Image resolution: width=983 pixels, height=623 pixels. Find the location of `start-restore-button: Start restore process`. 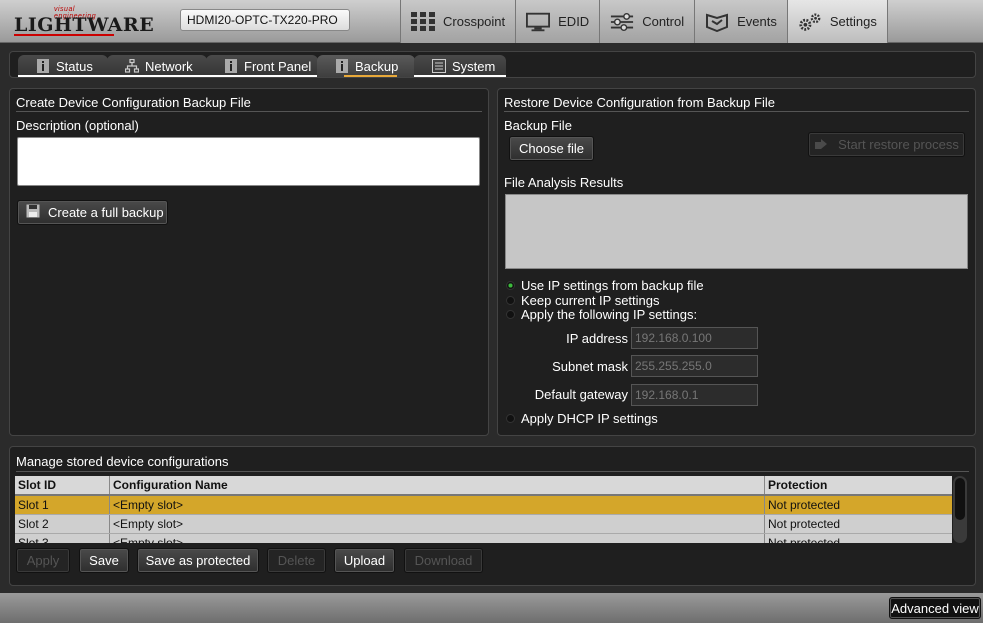

start-restore-button: Start restore process is located at coordinates (886, 144).